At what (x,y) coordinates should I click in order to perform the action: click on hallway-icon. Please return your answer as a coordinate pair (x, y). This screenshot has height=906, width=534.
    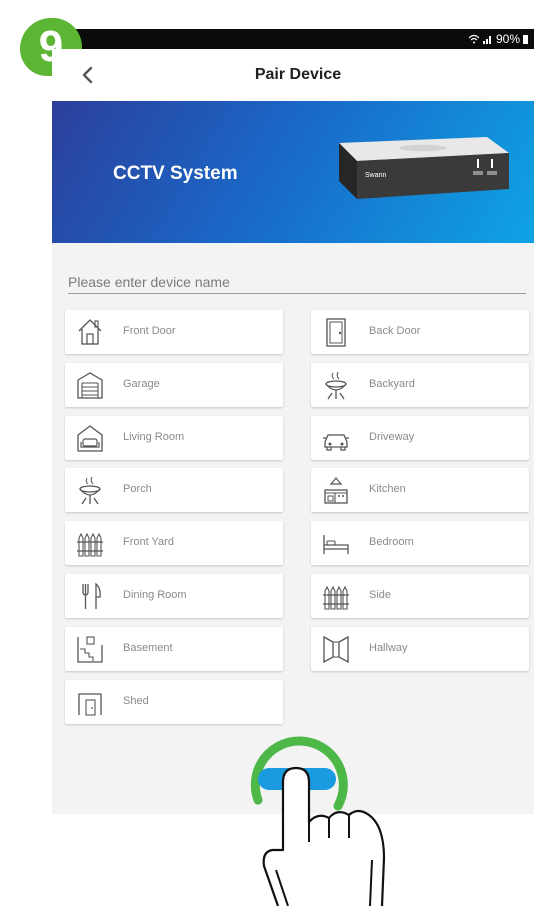
    Looking at the image, I should click on (336, 649).